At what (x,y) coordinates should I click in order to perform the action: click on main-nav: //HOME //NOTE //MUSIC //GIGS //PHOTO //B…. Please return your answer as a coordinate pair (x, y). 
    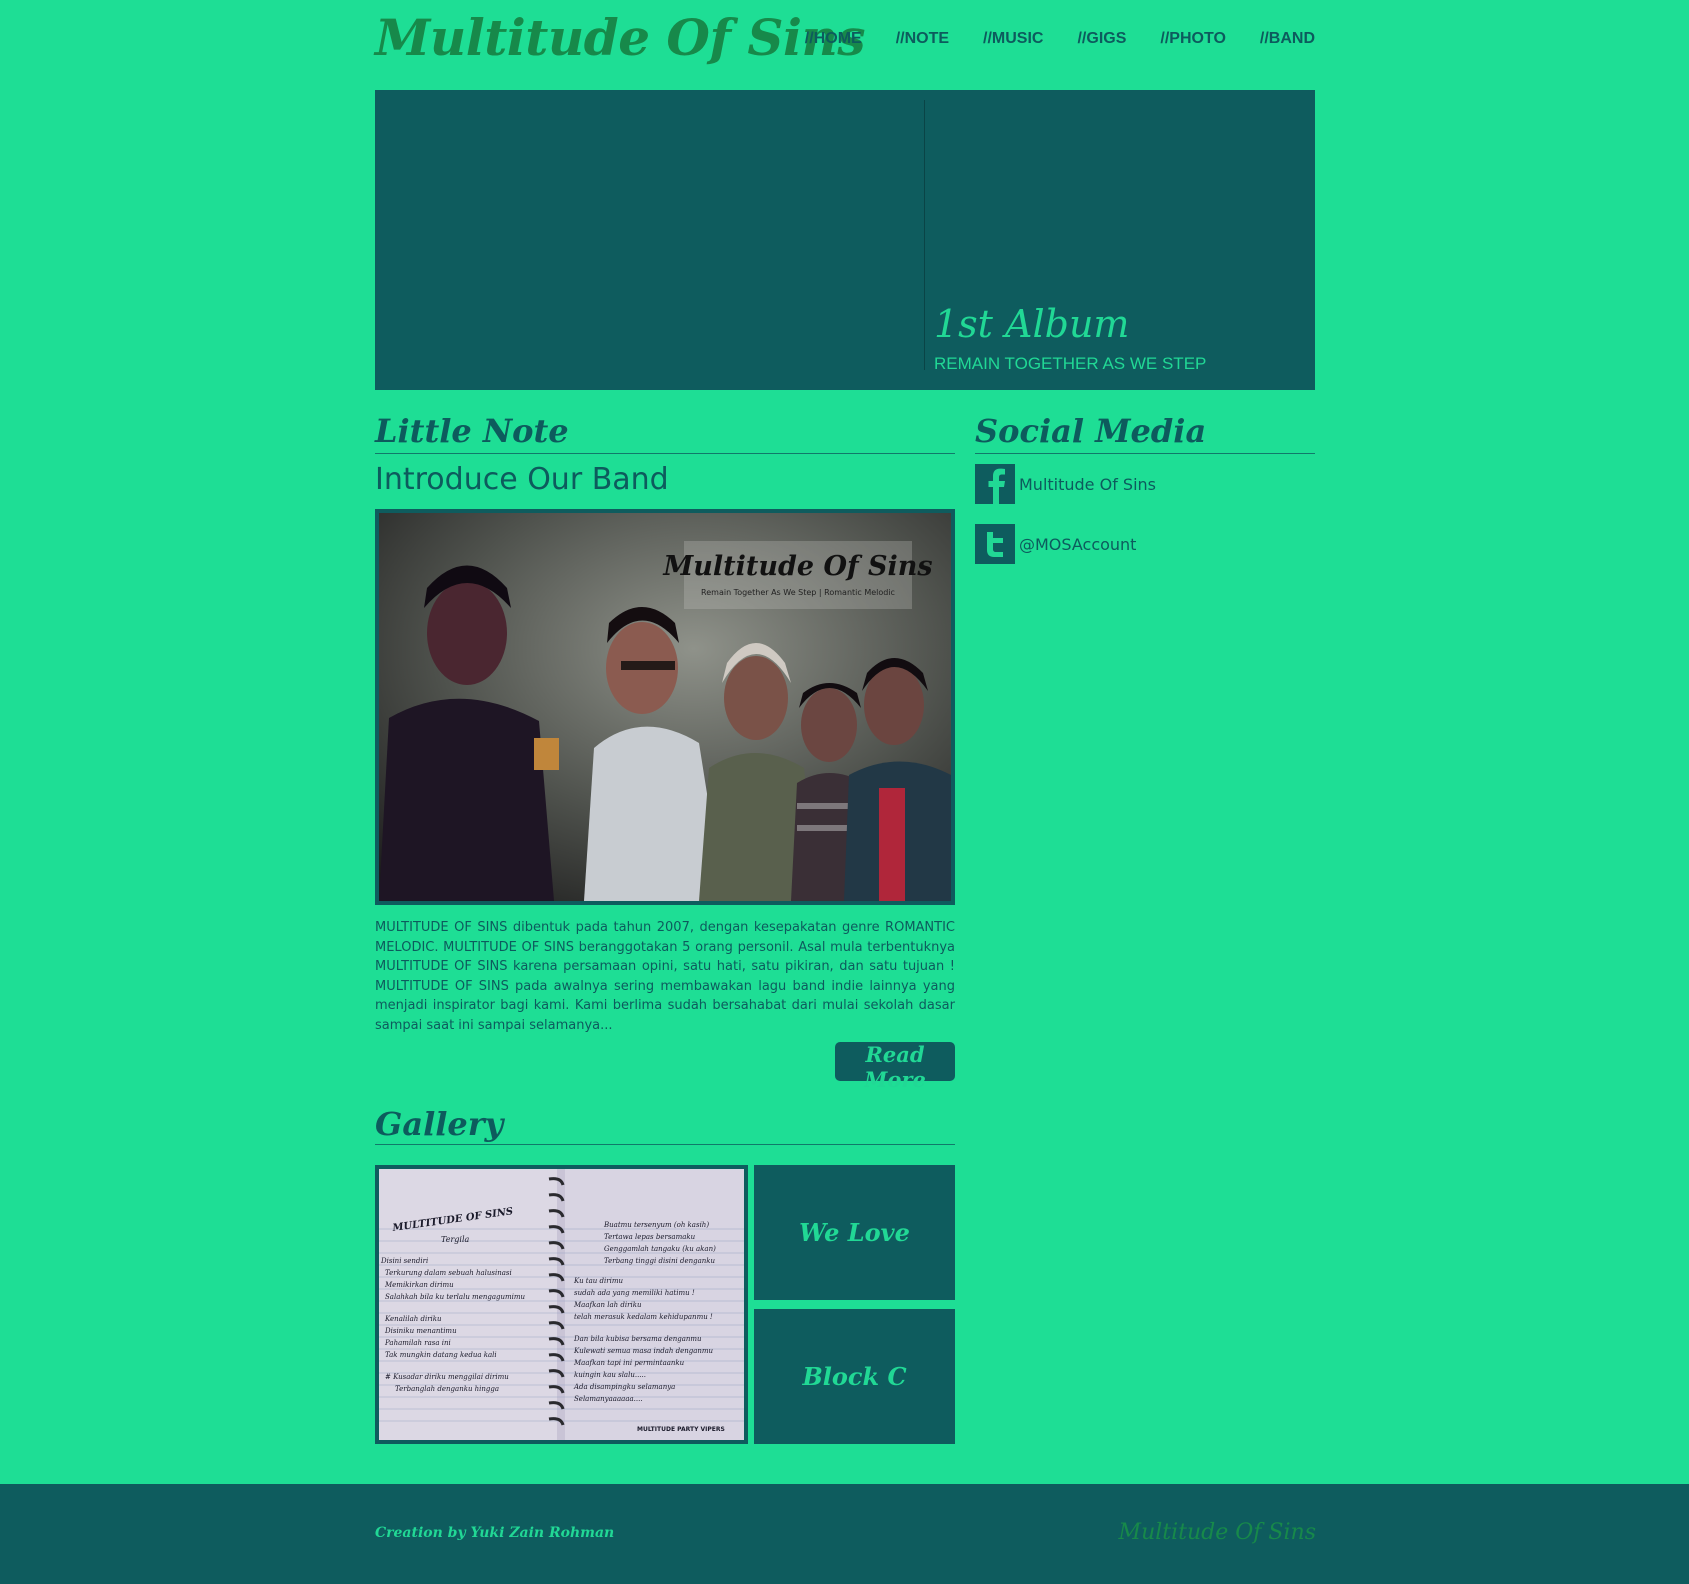
    Looking at the image, I should click on (1060, 39).